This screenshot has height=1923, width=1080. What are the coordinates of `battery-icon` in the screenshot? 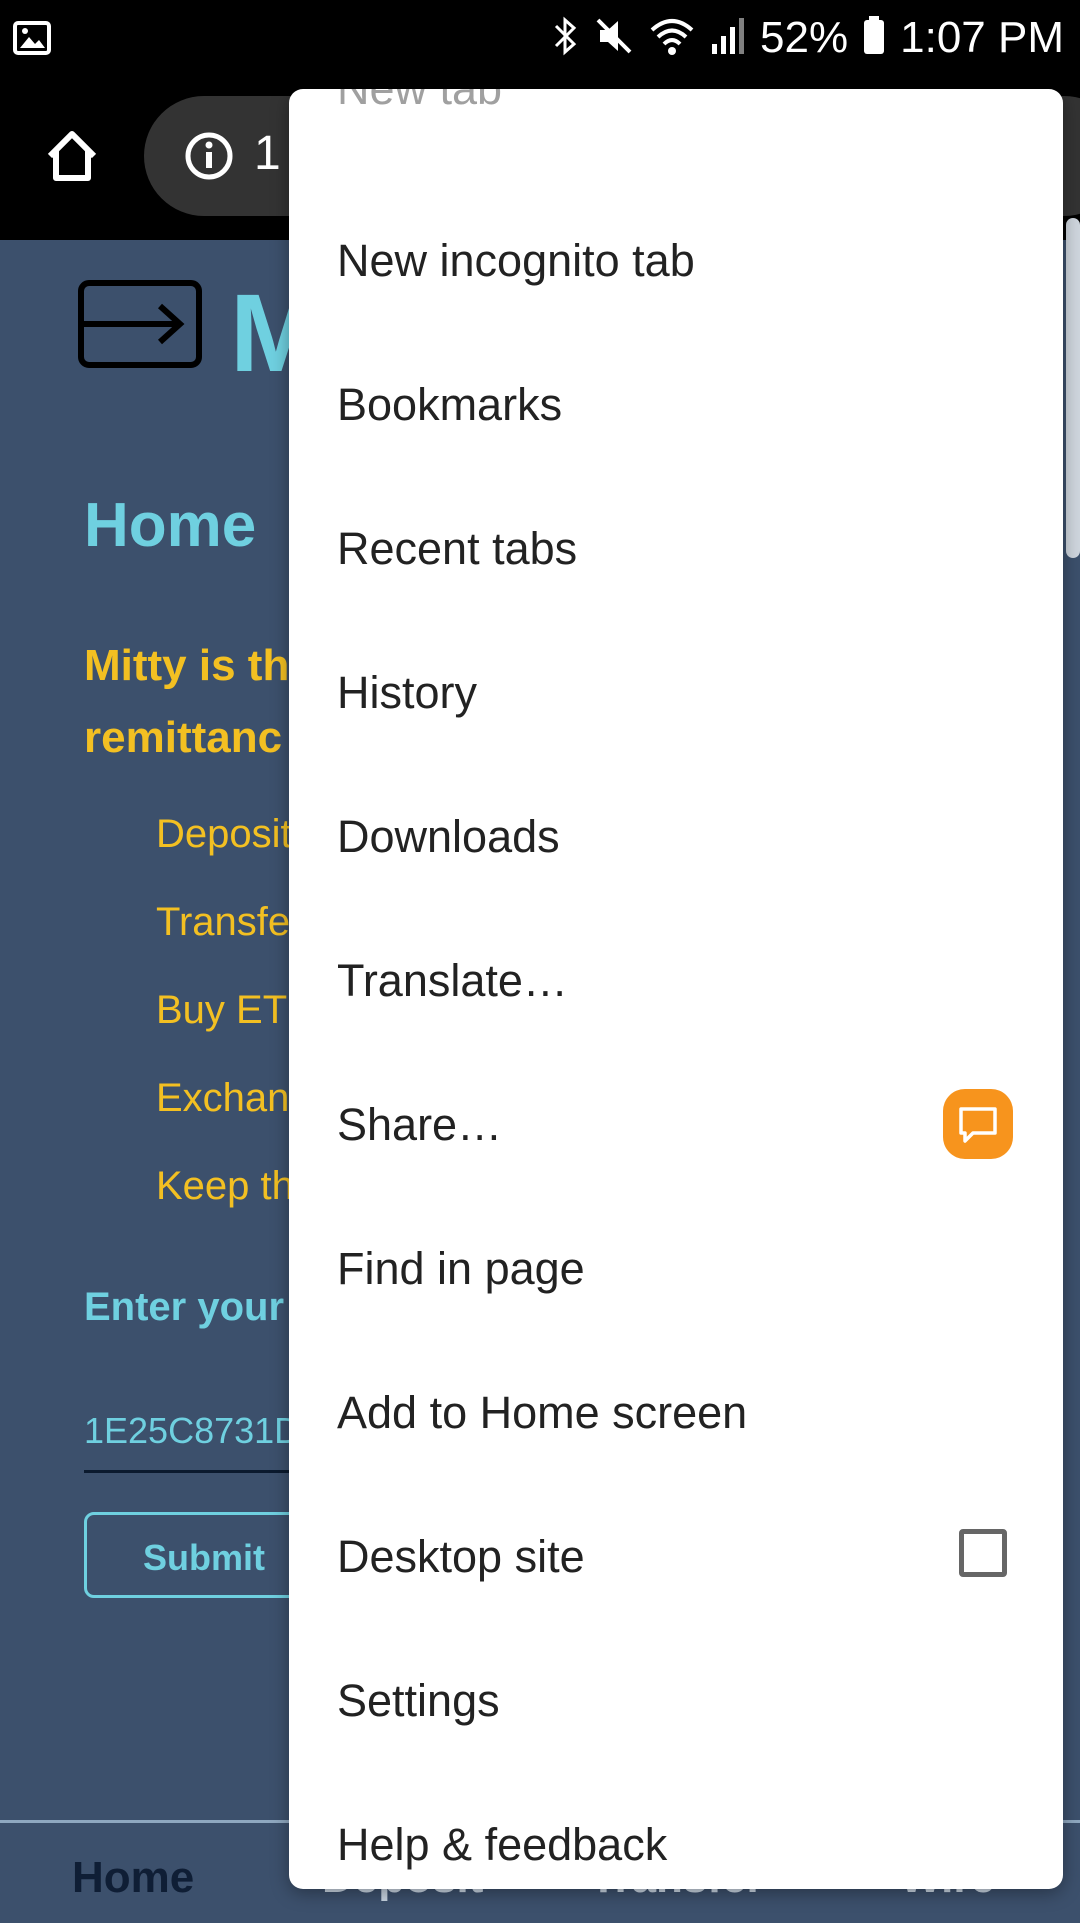 It's located at (874, 38).